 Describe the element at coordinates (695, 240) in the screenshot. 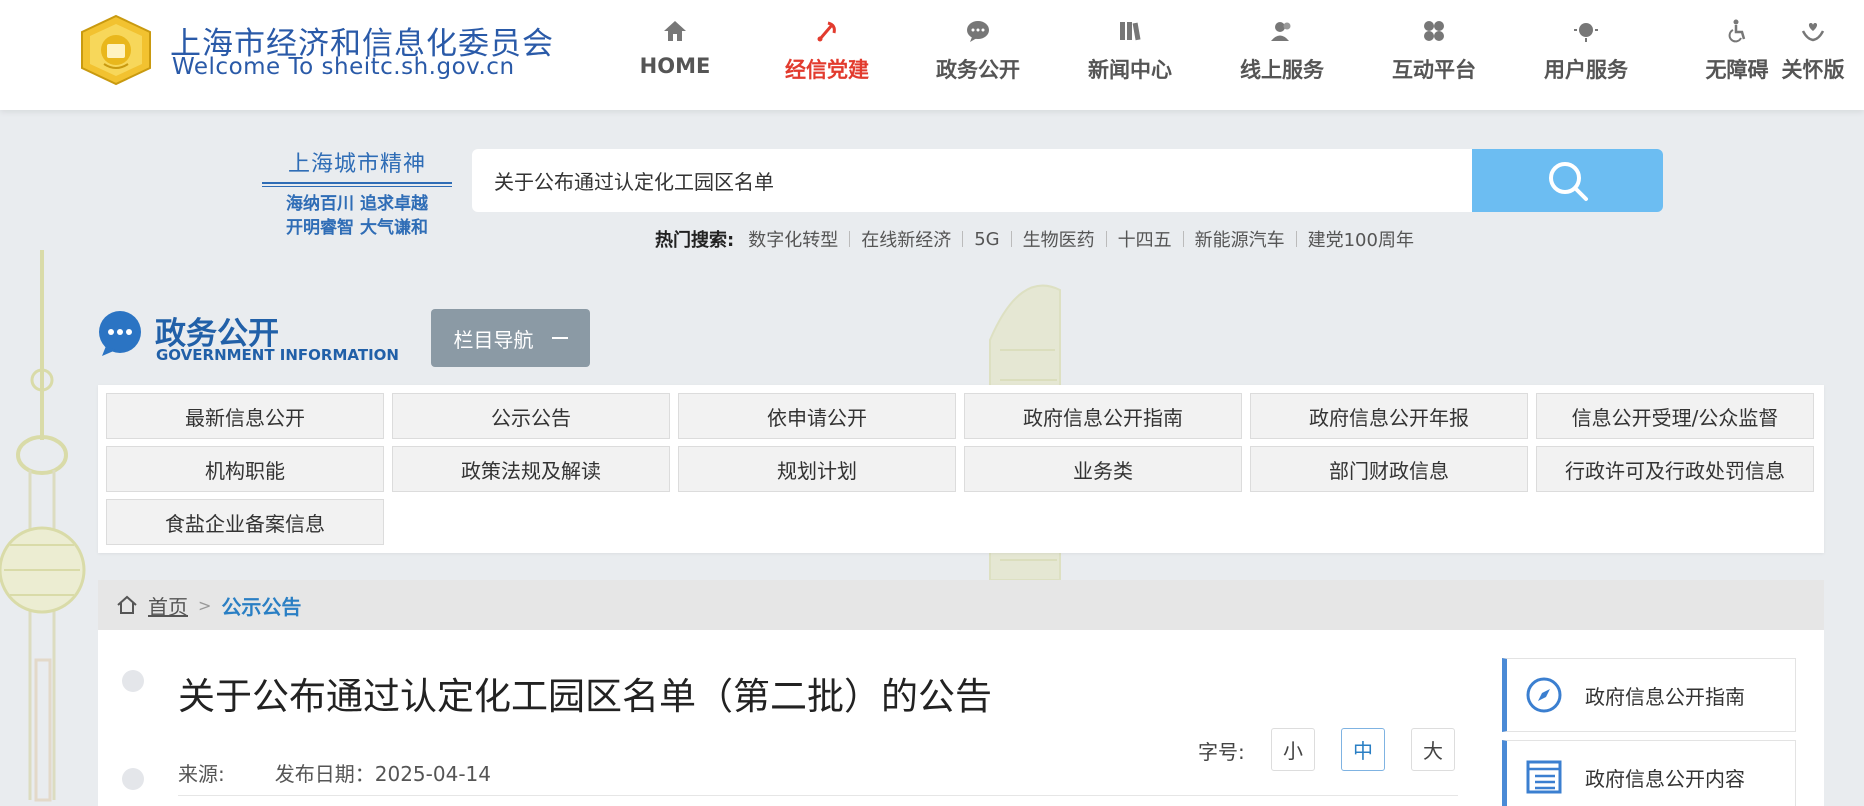

I see `hot-search-label: 热门搜索:` at that location.